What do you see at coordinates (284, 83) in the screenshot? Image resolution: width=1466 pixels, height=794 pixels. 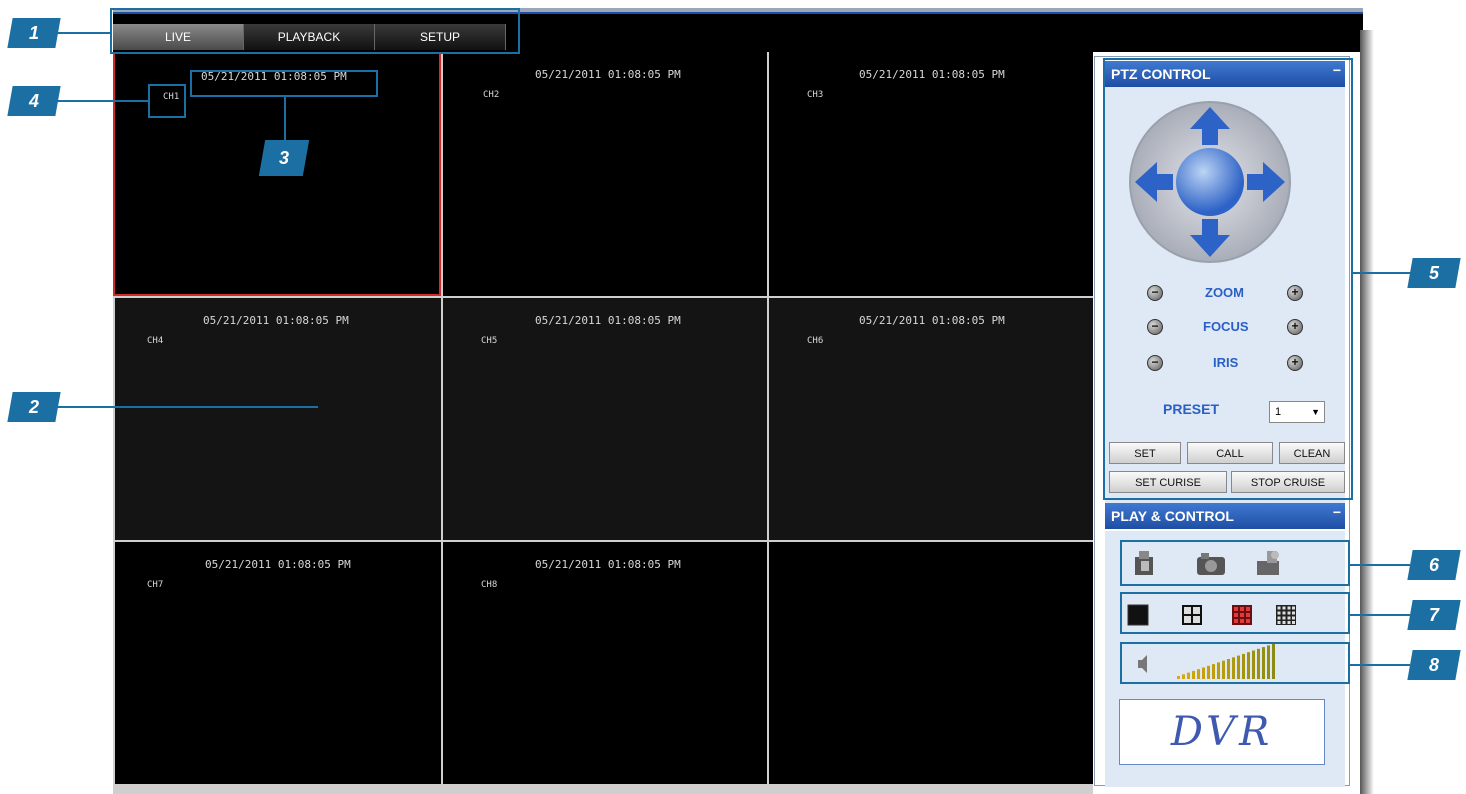 I see `callout-box-timestamp` at bounding box center [284, 83].